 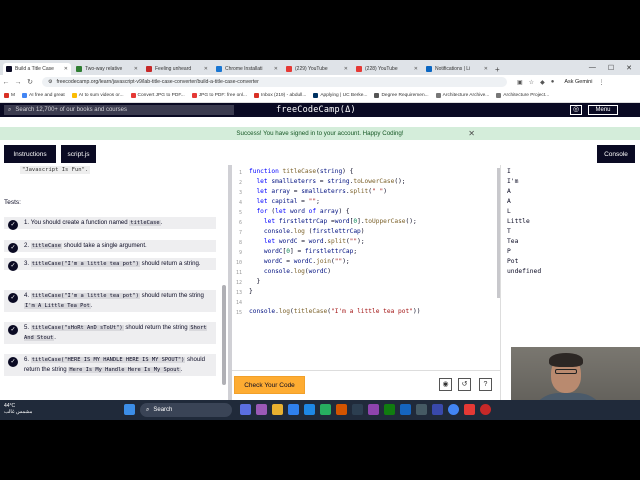 I want to click on recorder-icon, so click(x=485, y=409).